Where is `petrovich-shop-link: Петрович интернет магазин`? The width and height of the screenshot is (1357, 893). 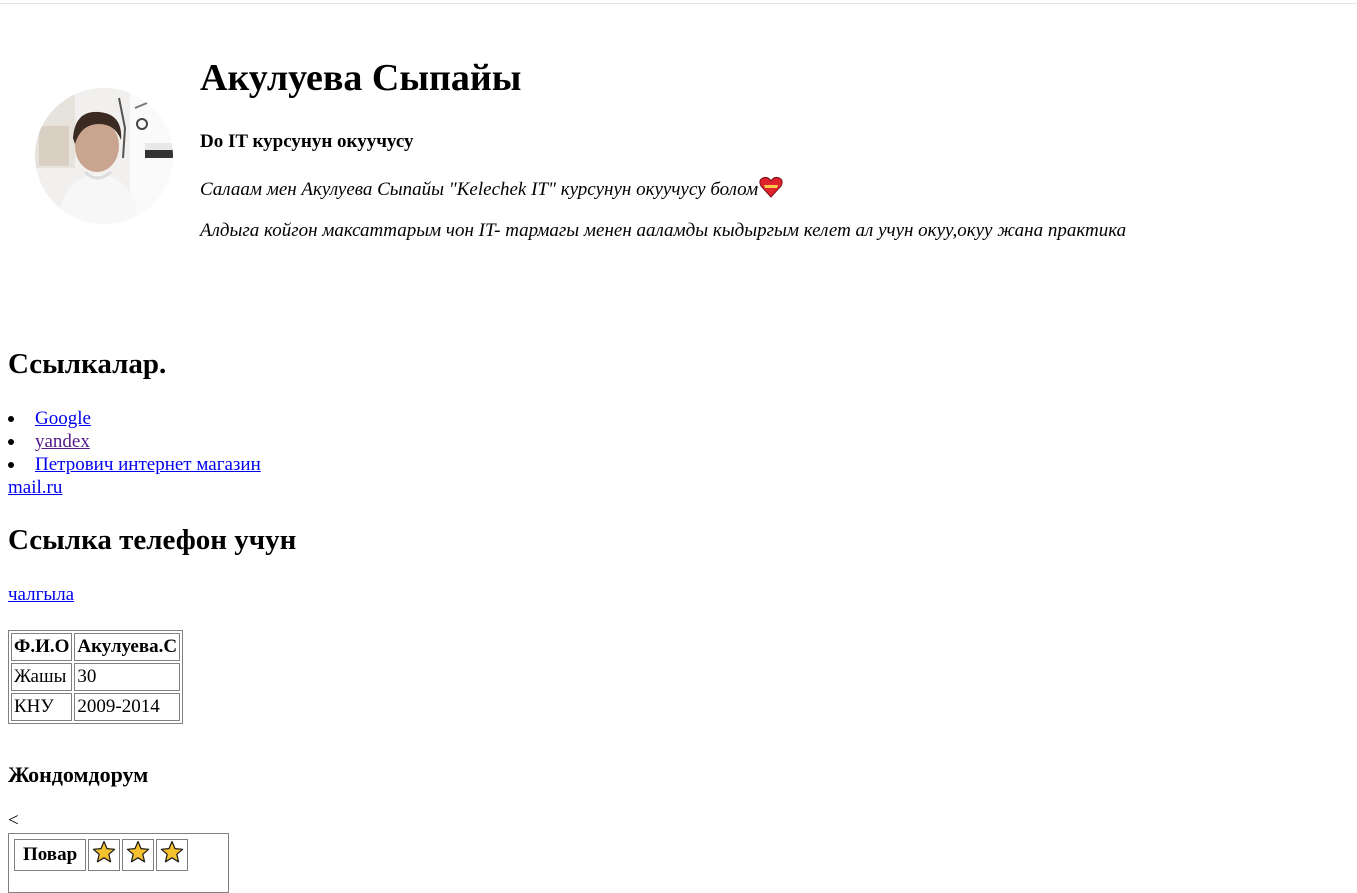 petrovich-shop-link: Петрович интернет магазин is located at coordinates (148, 464).